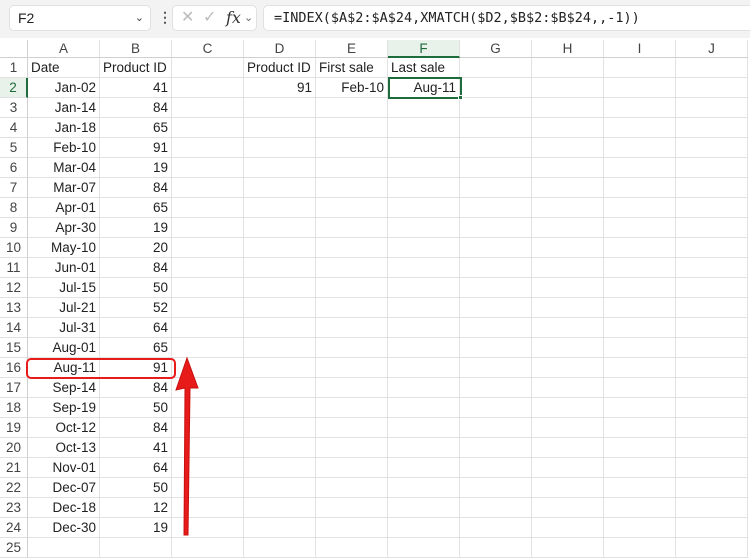 The image size is (750, 558). What do you see at coordinates (352, 228) in the screenshot?
I see `cell-e9` at bounding box center [352, 228].